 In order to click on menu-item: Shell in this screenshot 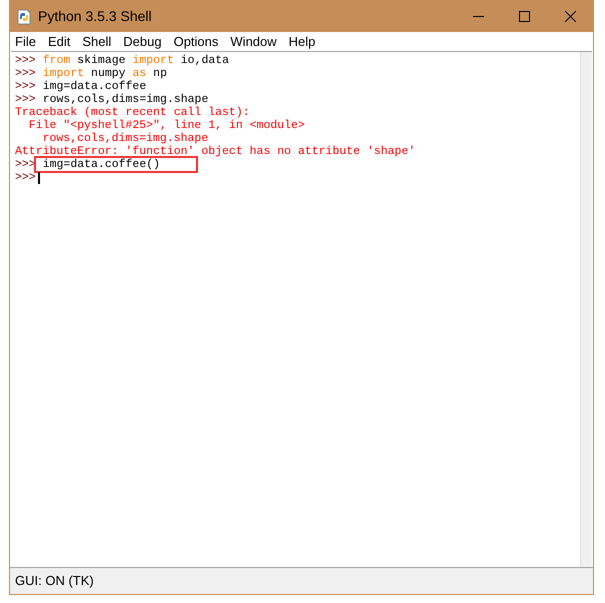, I will do `click(97, 42)`.